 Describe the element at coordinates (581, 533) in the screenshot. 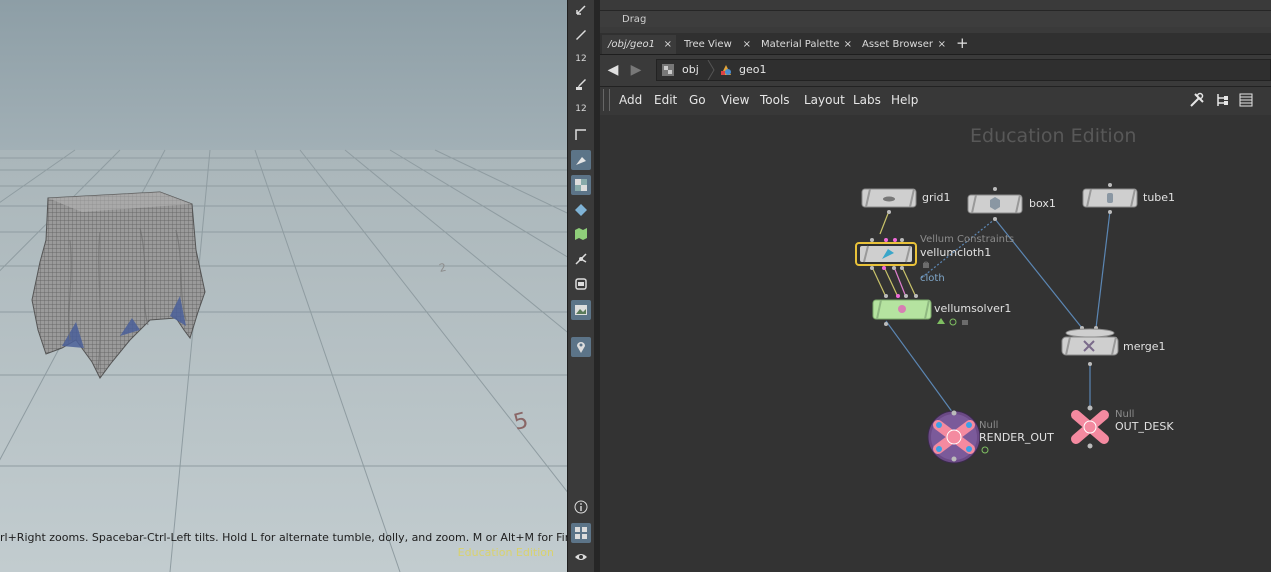

I see `layout-grid-icon` at that location.